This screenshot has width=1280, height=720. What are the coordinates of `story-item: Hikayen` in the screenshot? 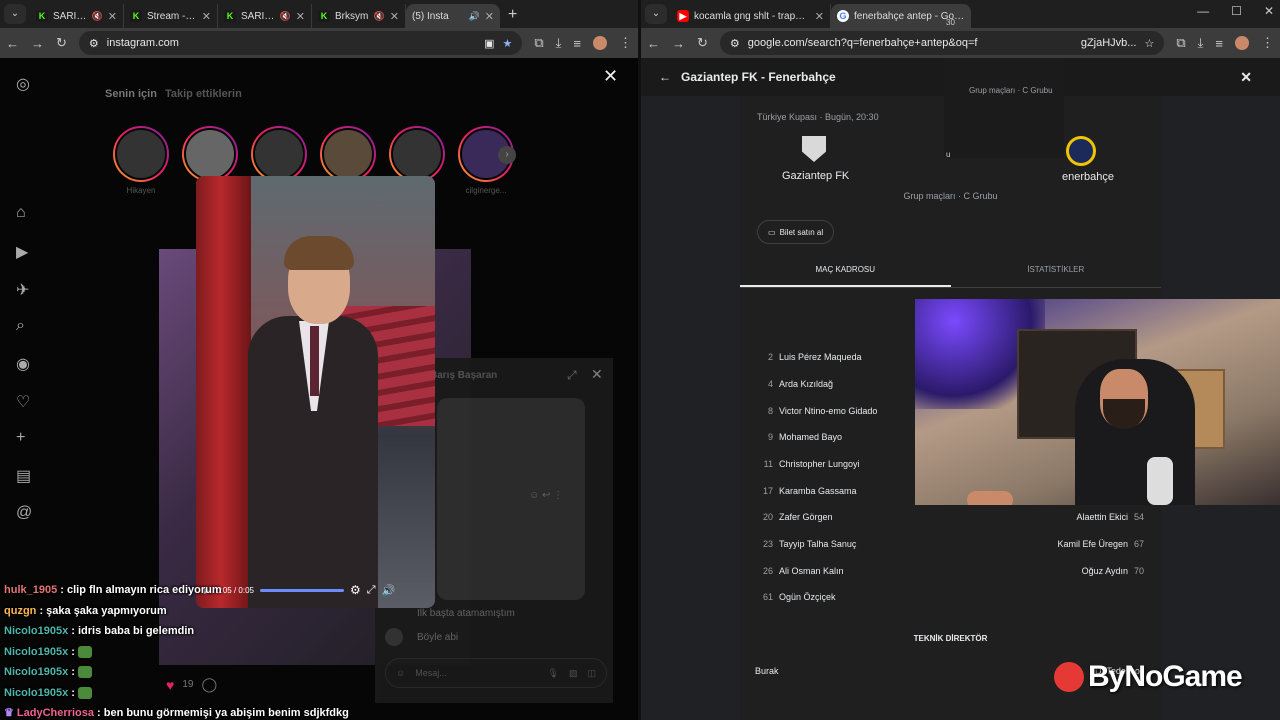 It's located at (141, 160).